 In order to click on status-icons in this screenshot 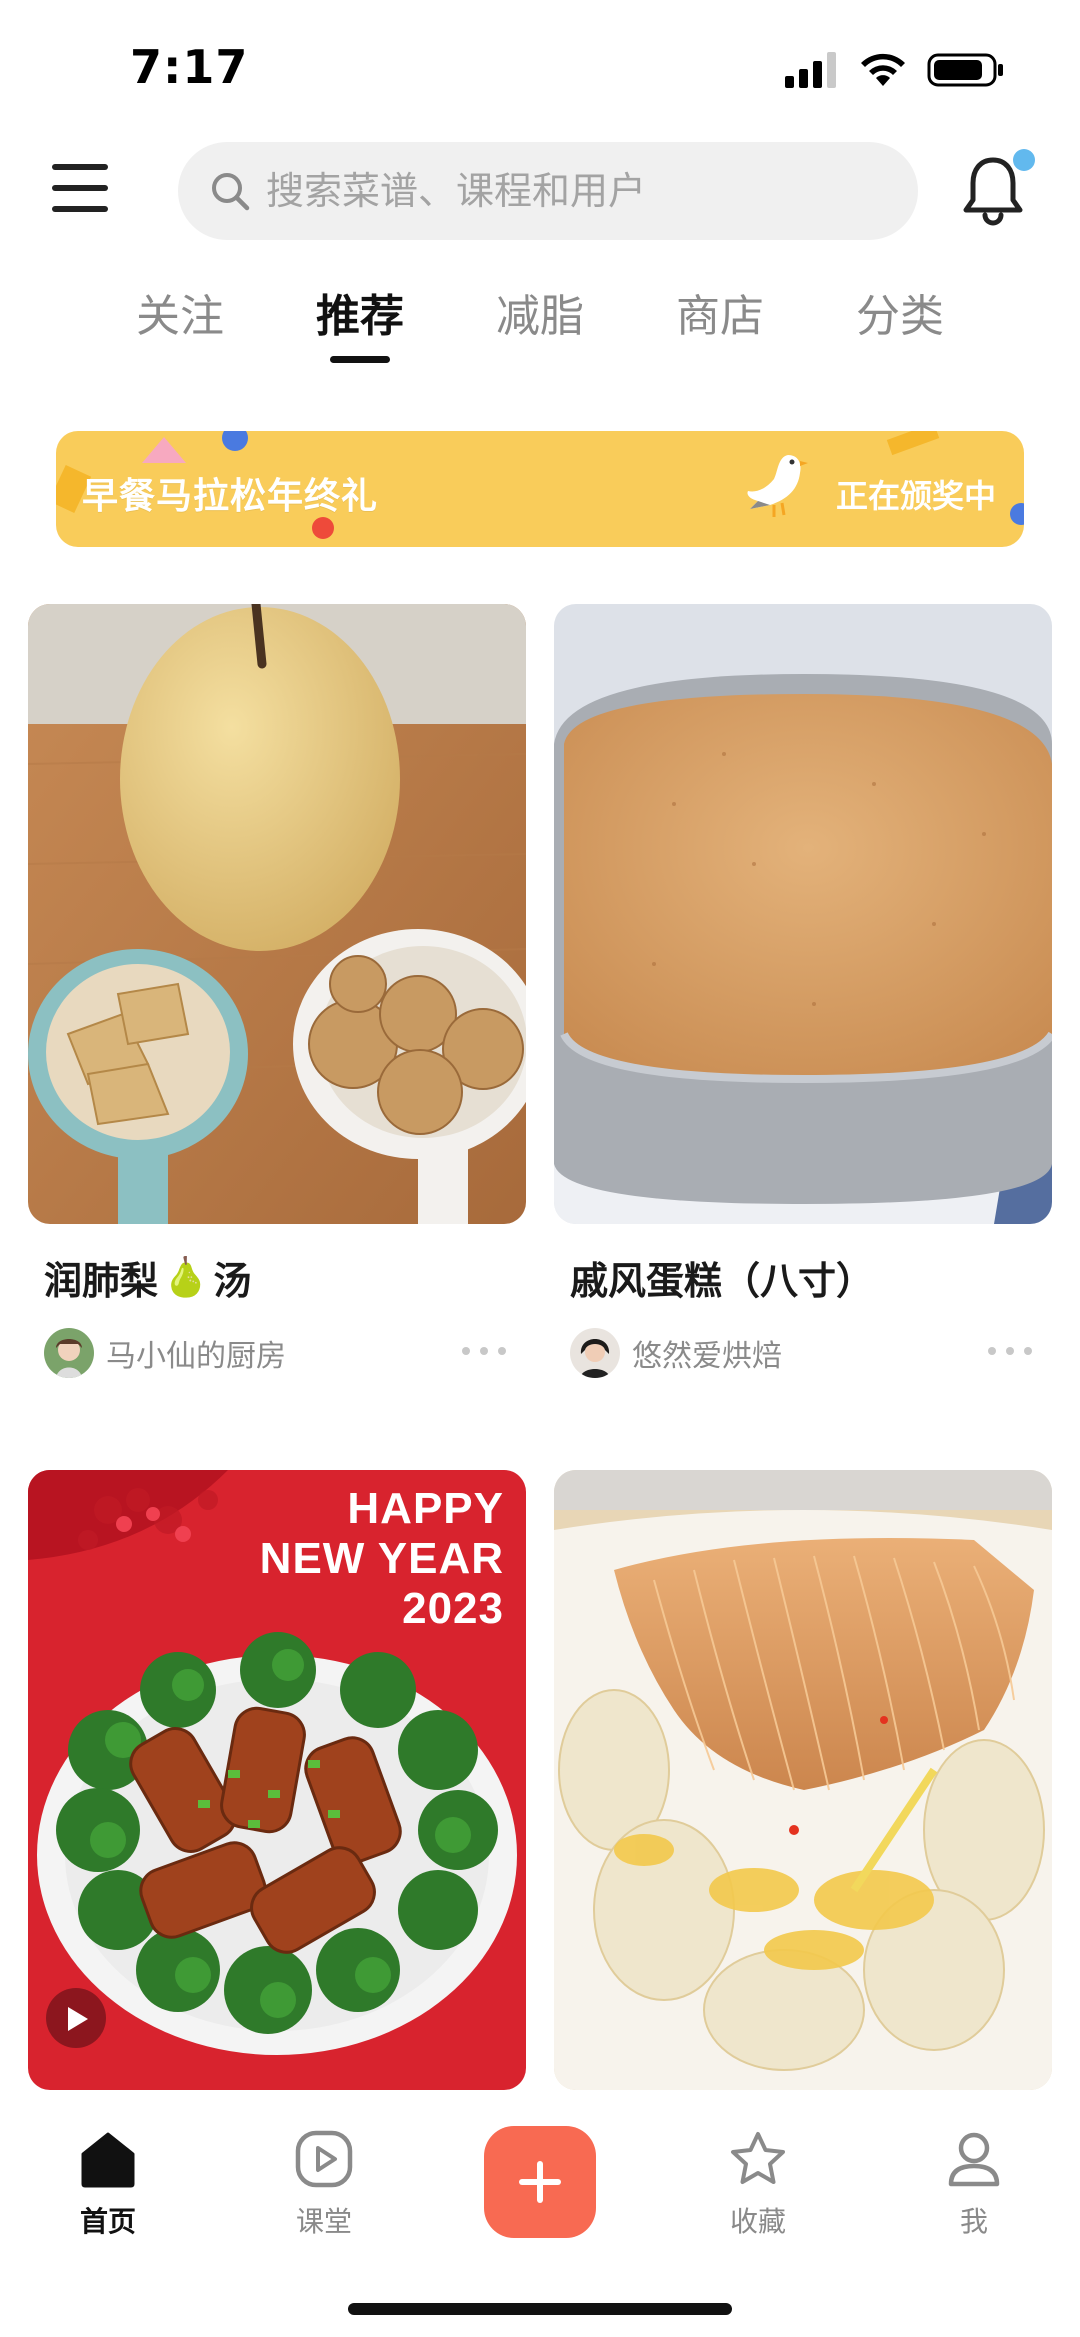, I will do `click(895, 70)`.